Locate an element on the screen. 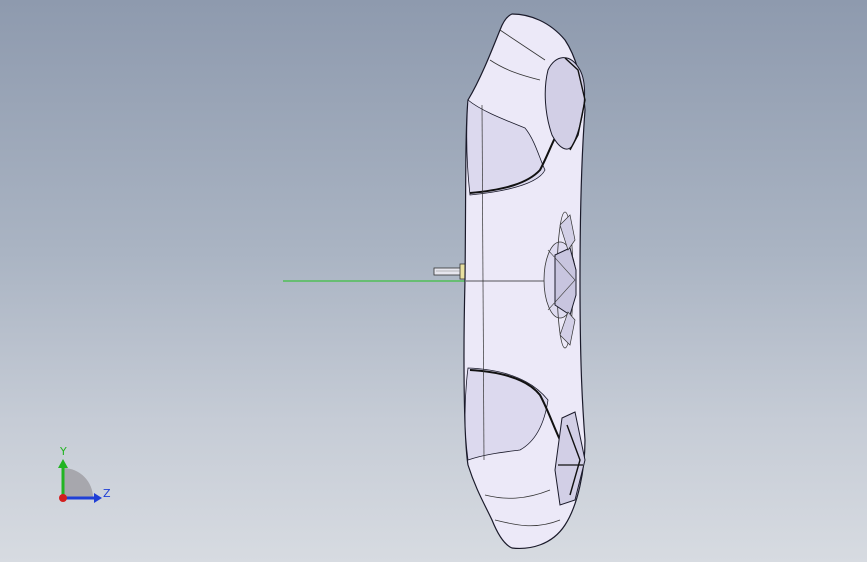 This screenshot has height=562, width=867. triad-z-arrow is located at coordinates (98, 498).